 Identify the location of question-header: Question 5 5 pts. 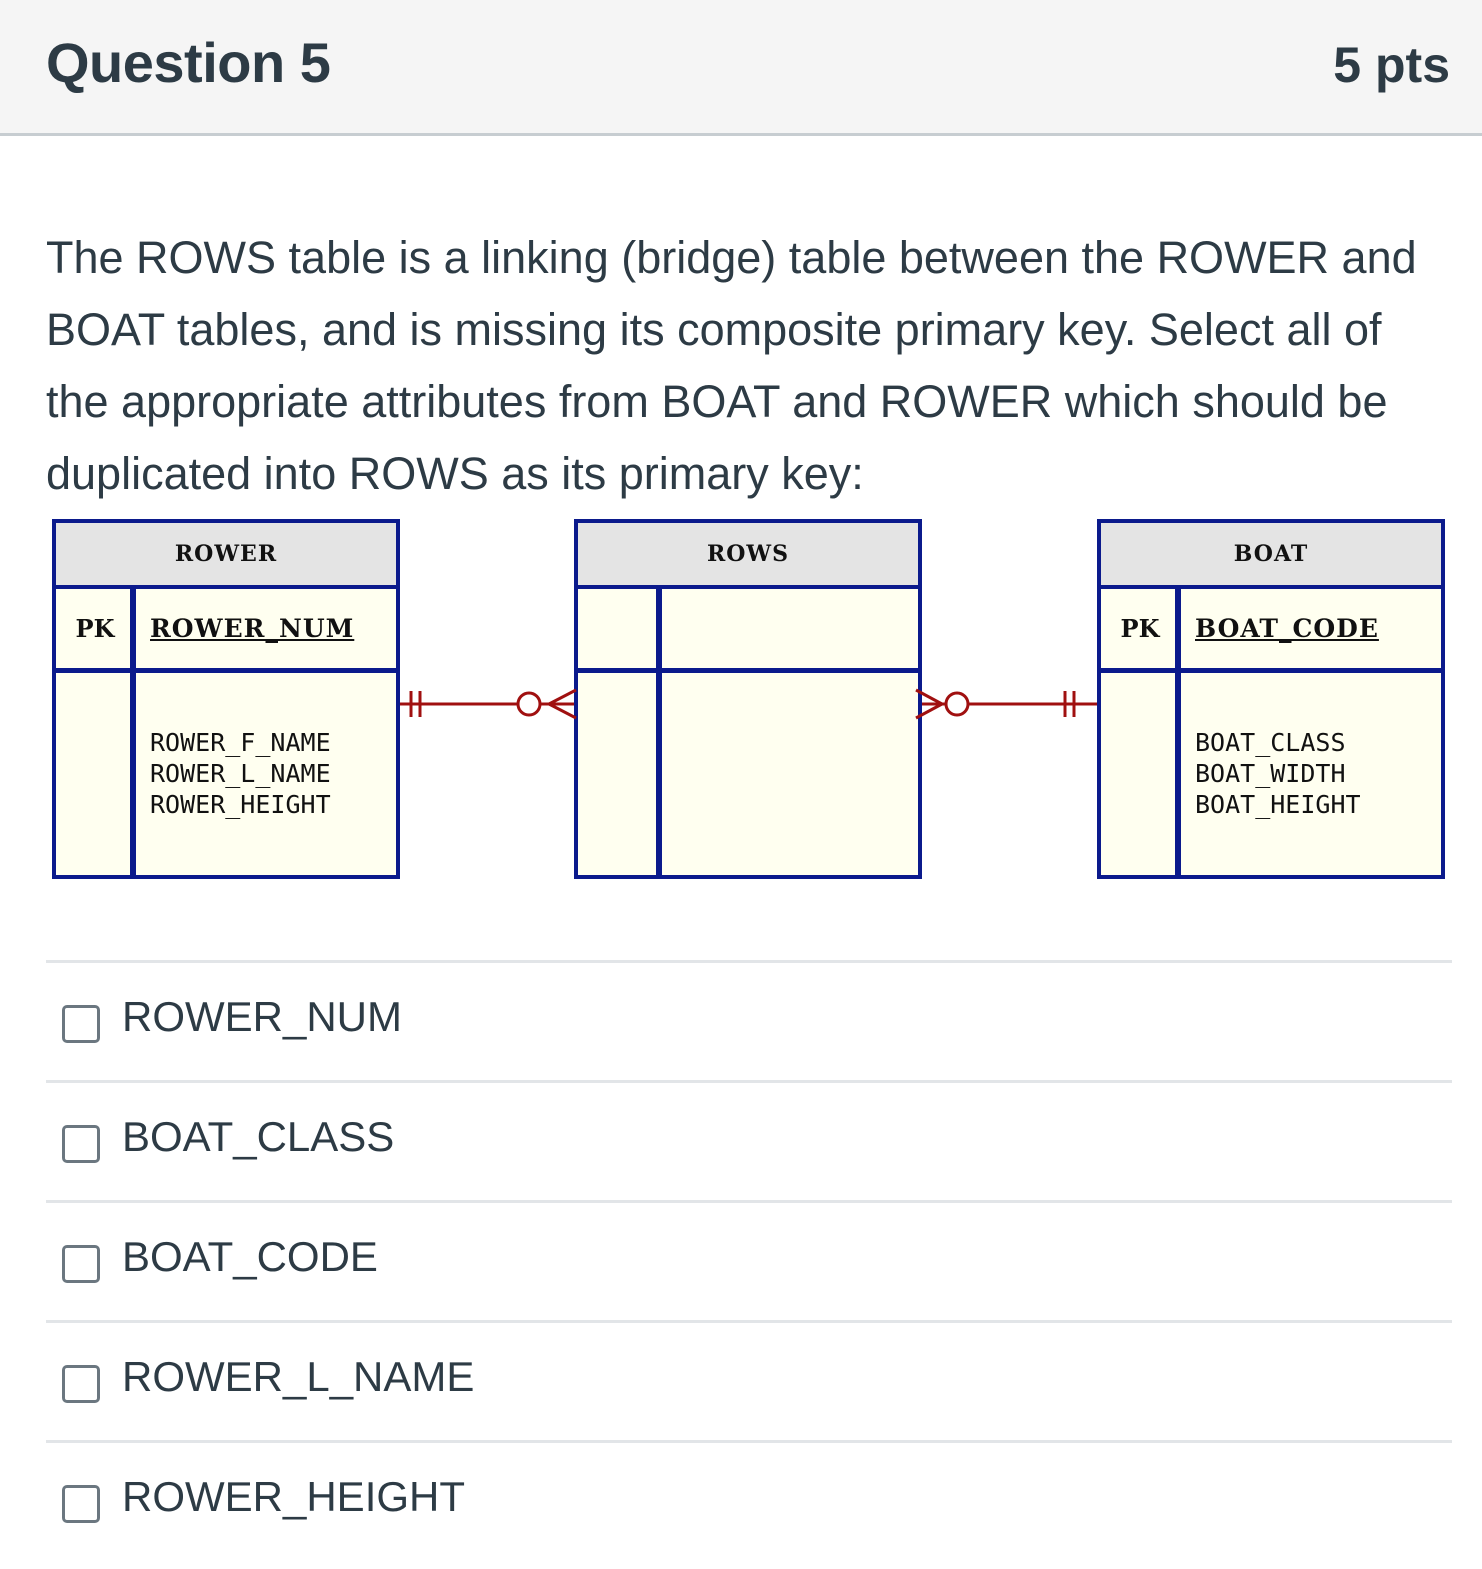
(741, 68).